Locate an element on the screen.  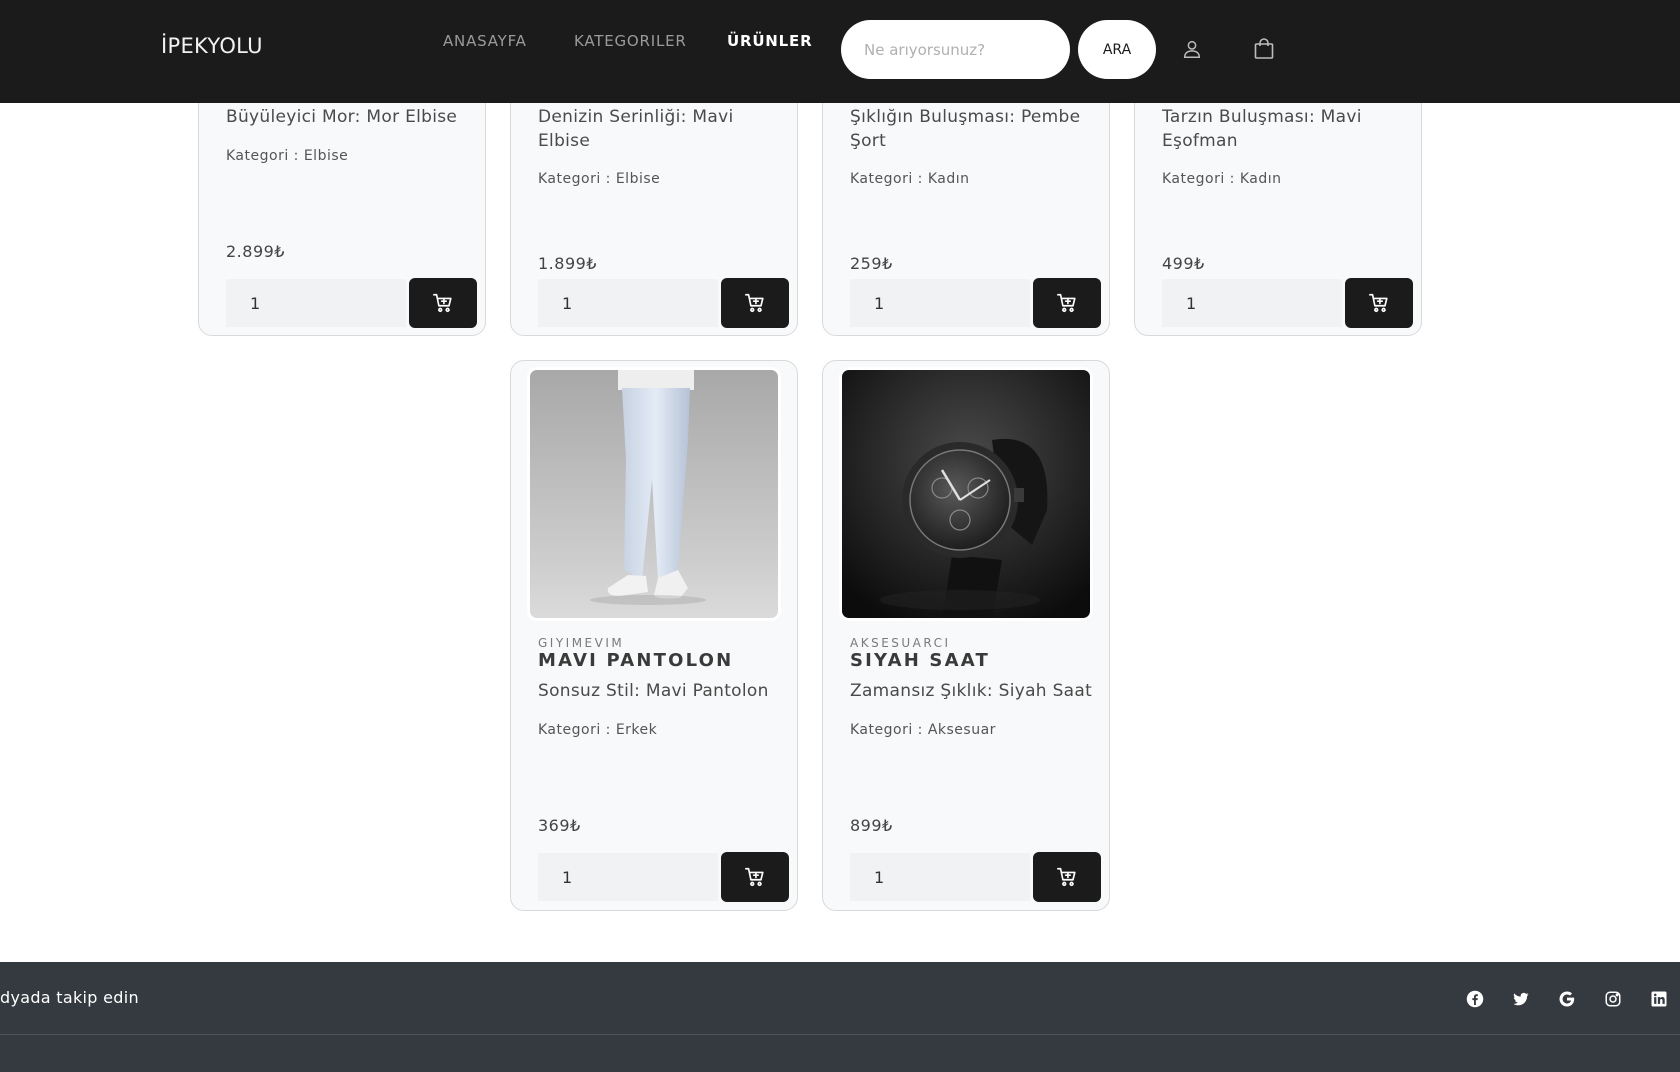
pants-image is located at coordinates (654, 494).